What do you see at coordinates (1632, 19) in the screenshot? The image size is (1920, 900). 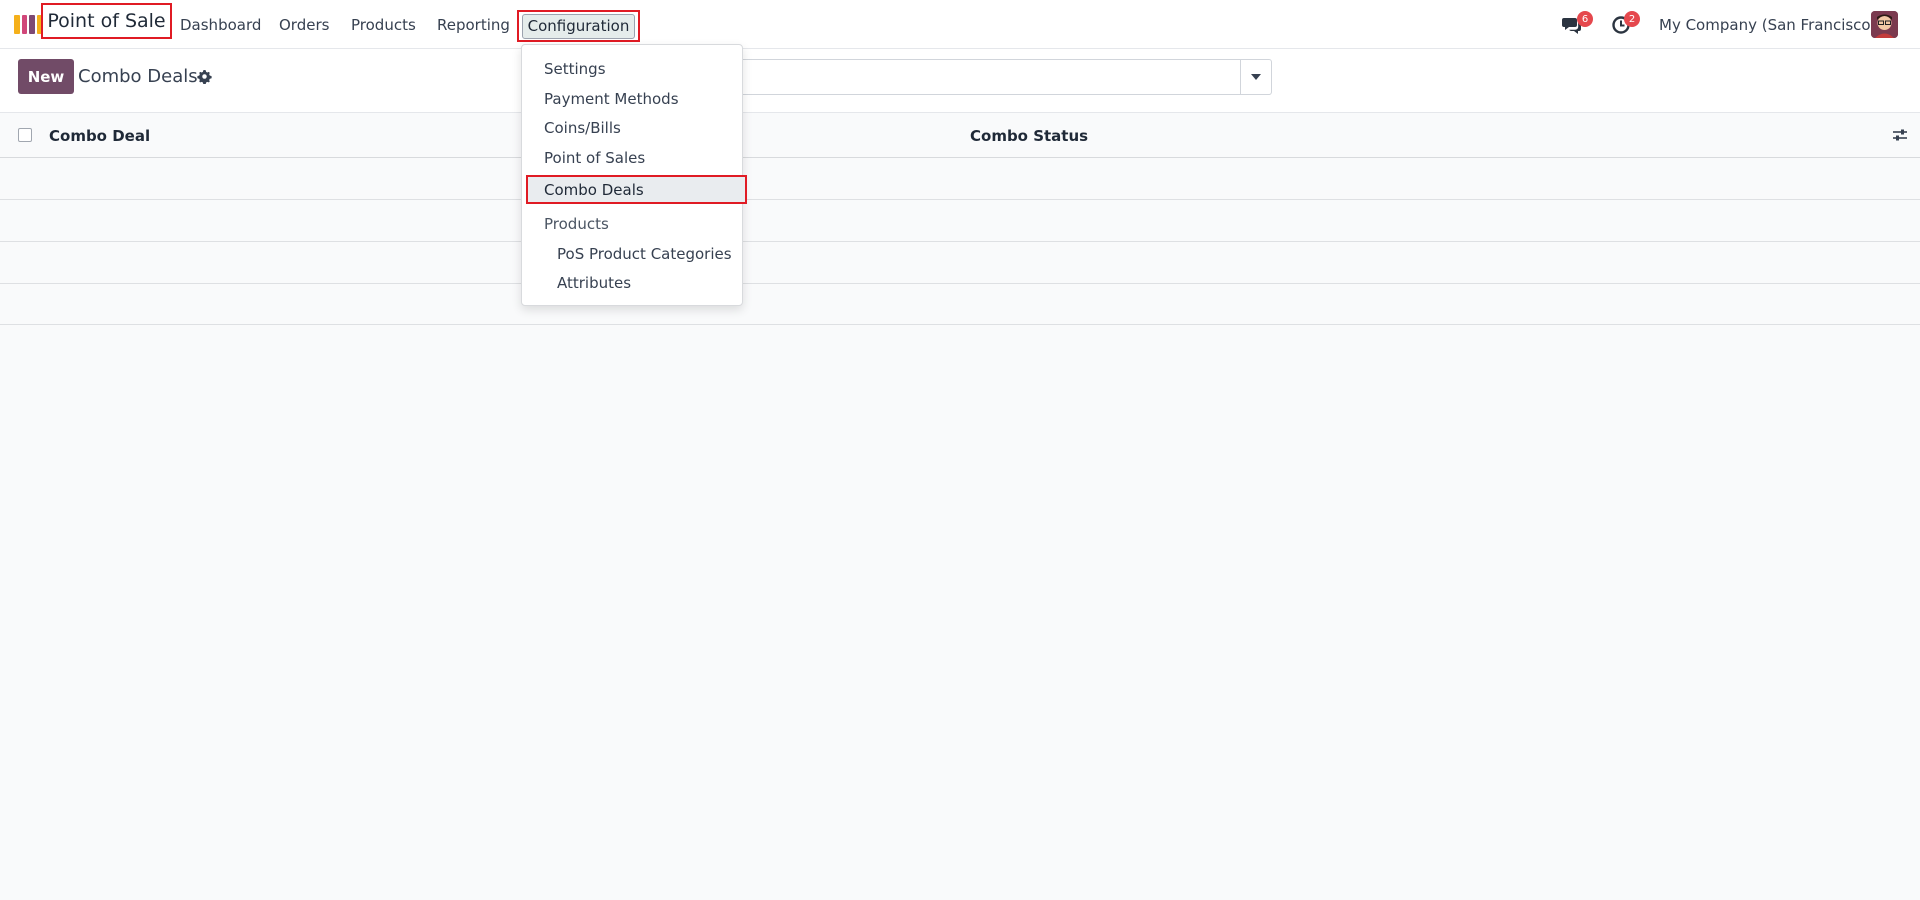 I see `activities-badge: 2` at bounding box center [1632, 19].